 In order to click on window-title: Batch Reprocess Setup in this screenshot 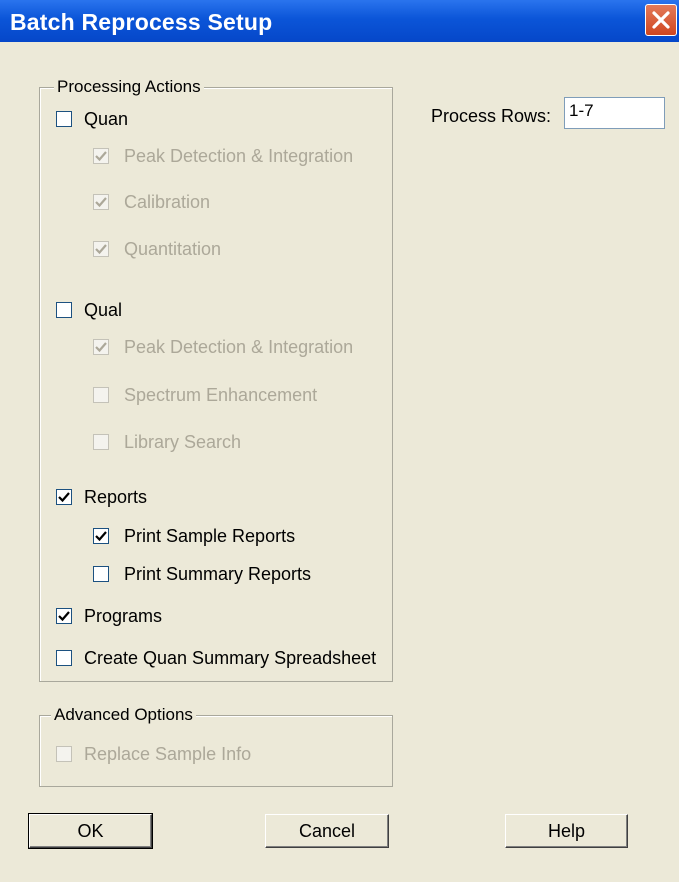, I will do `click(141, 22)`.